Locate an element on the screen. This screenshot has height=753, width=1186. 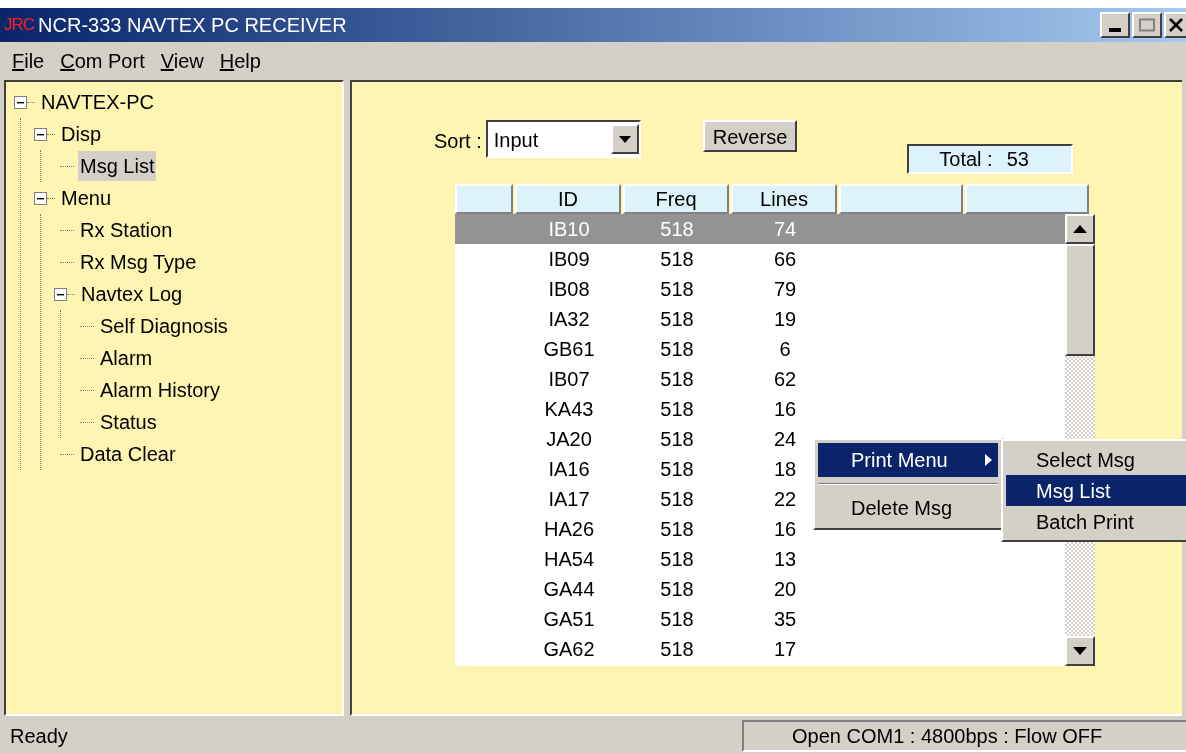
maximize-button is located at coordinates (1147, 25).